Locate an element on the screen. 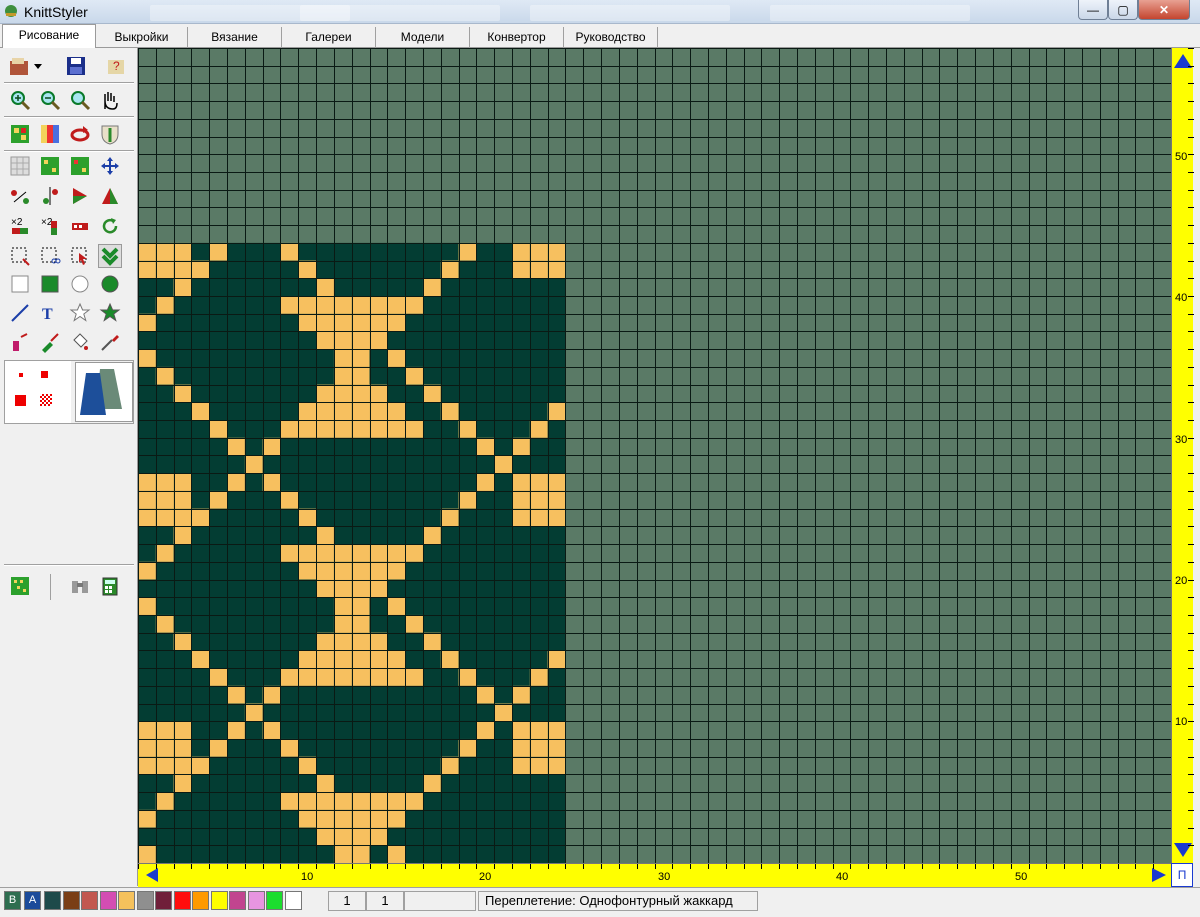 Image resolution: width=1200 pixels, height=917 pixels. brush-size-selector is located at coordinates (38, 392).